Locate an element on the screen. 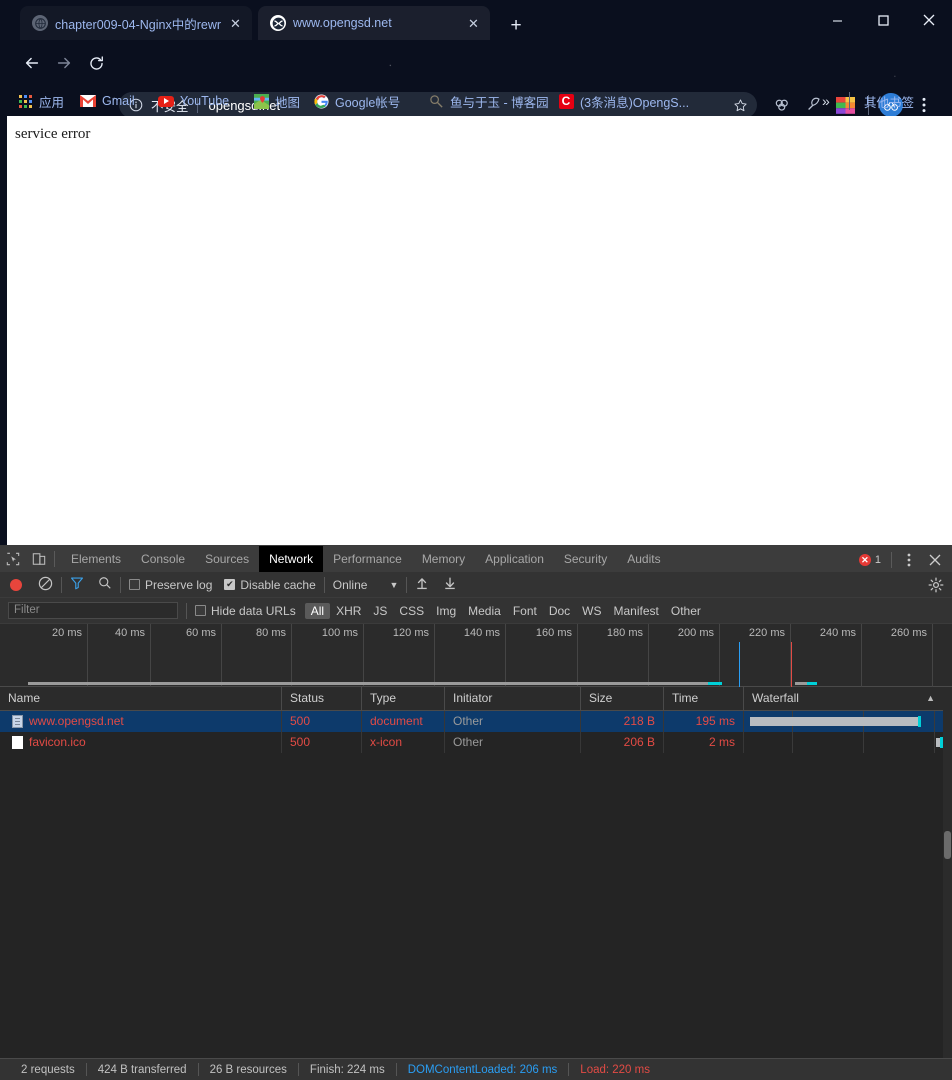  waterfall-bar is located at coordinates (834, 721).